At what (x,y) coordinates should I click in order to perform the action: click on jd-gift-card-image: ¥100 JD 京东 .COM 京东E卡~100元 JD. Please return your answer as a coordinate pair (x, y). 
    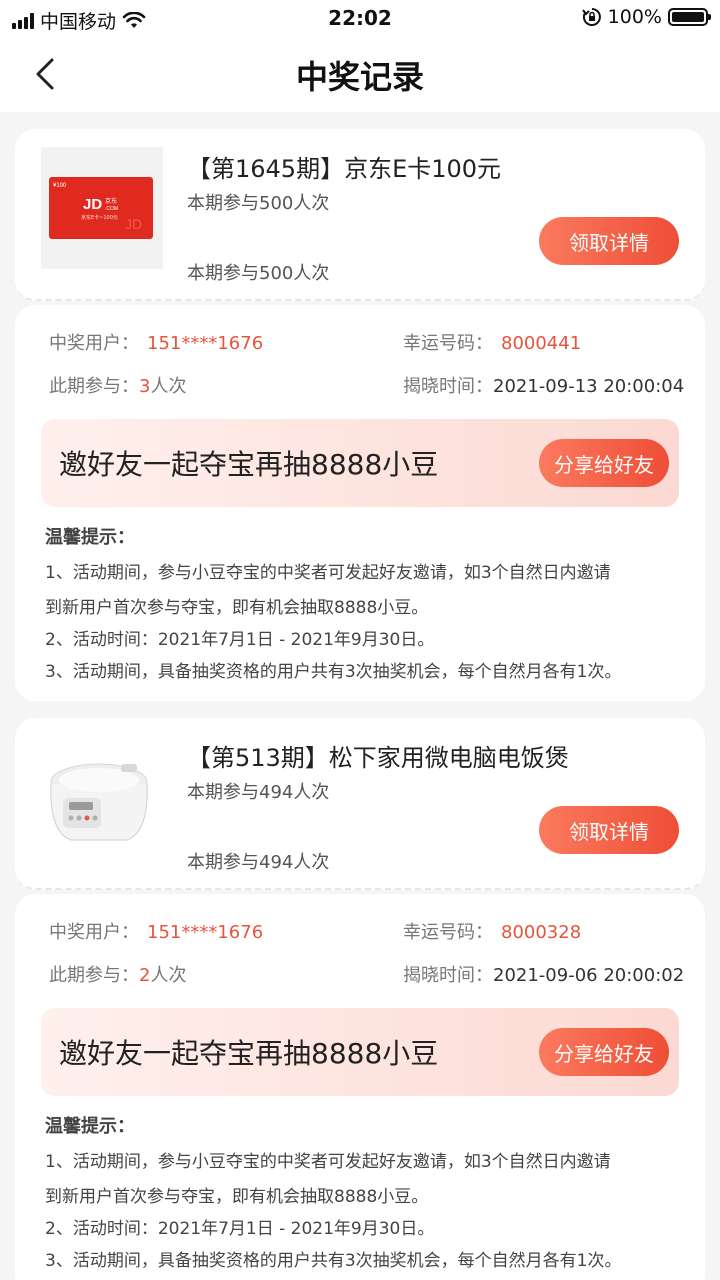
    Looking at the image, I should click on (102, 208).